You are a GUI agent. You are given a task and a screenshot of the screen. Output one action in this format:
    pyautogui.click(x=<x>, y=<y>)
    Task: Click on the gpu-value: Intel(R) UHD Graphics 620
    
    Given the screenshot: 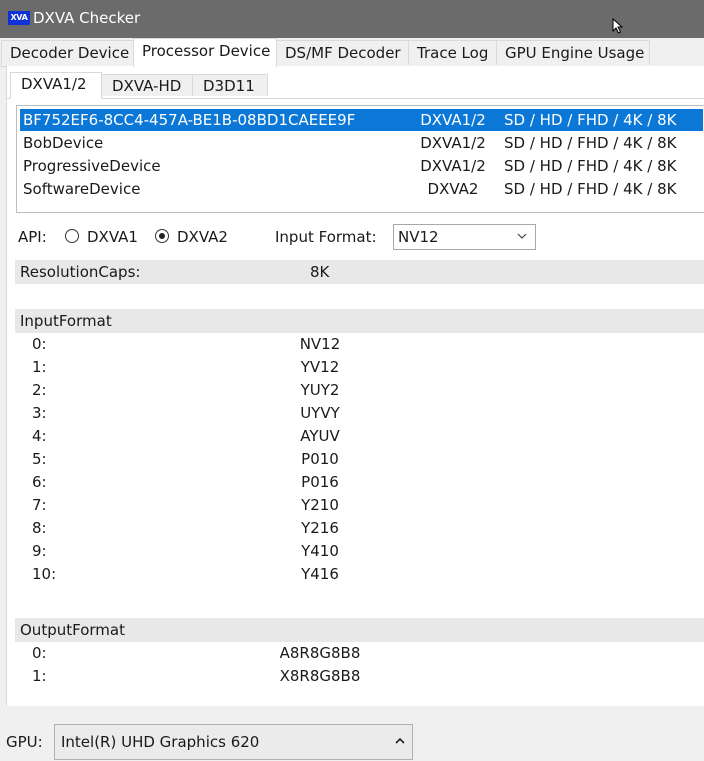 What is the action you would take?
    pyautogui.click(x=160, y=742)
    